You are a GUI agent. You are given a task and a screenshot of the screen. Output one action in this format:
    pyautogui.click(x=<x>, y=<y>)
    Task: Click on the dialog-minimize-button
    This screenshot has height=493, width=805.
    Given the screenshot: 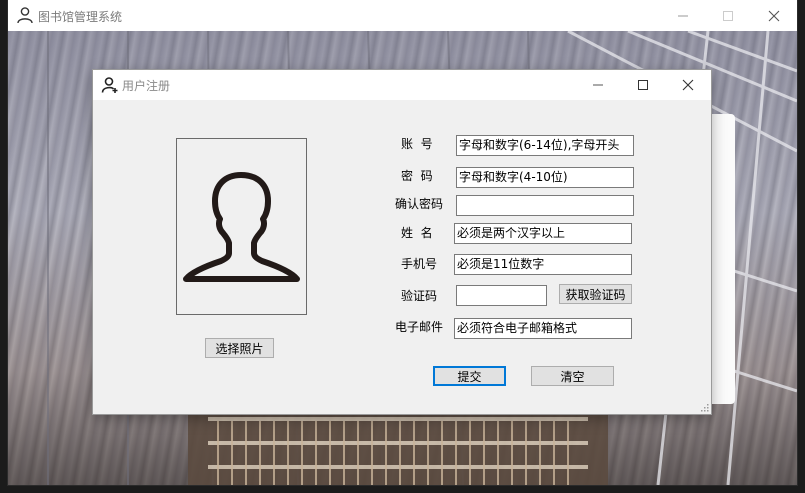 What is the action you would take?
    pyautogui.click(x=598, y=85)
    